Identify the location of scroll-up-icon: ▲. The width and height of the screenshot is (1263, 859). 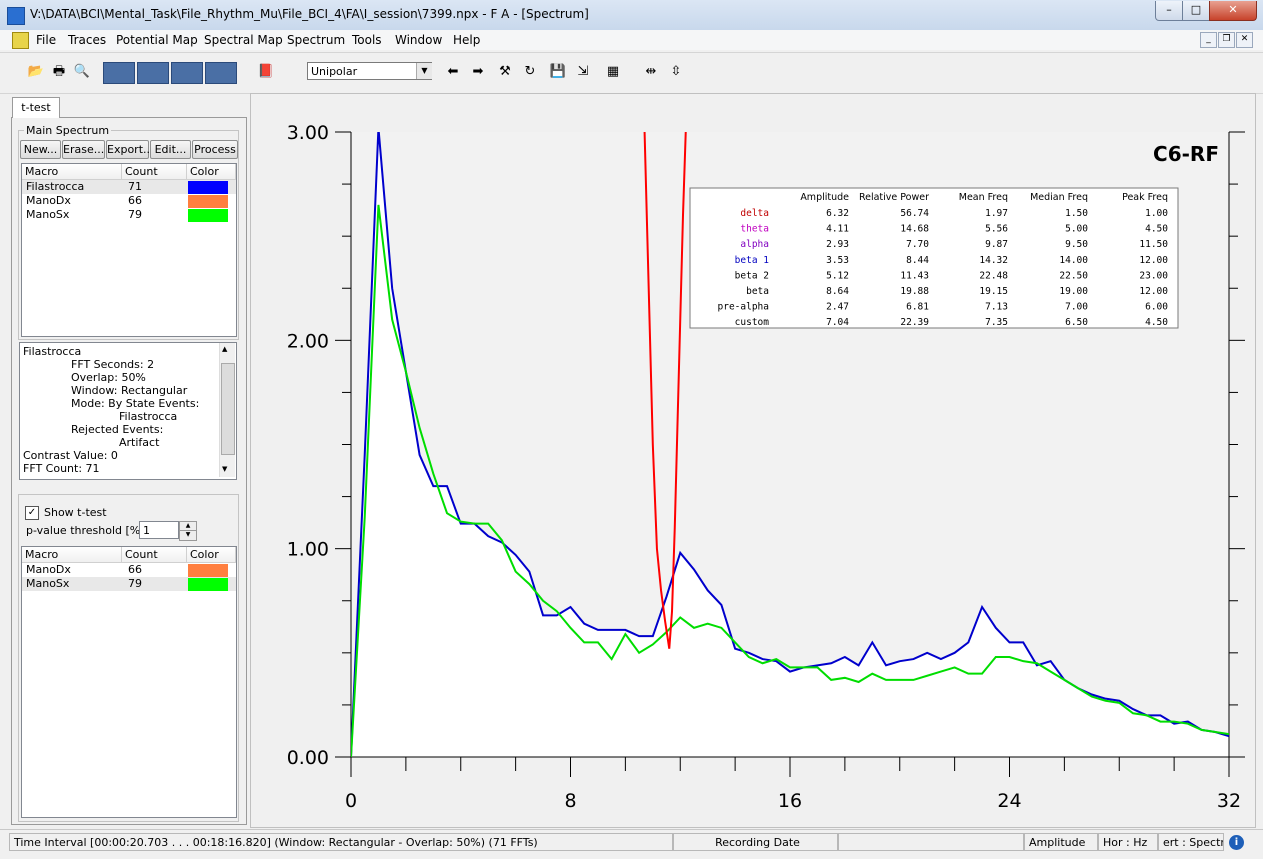
(224, 349).